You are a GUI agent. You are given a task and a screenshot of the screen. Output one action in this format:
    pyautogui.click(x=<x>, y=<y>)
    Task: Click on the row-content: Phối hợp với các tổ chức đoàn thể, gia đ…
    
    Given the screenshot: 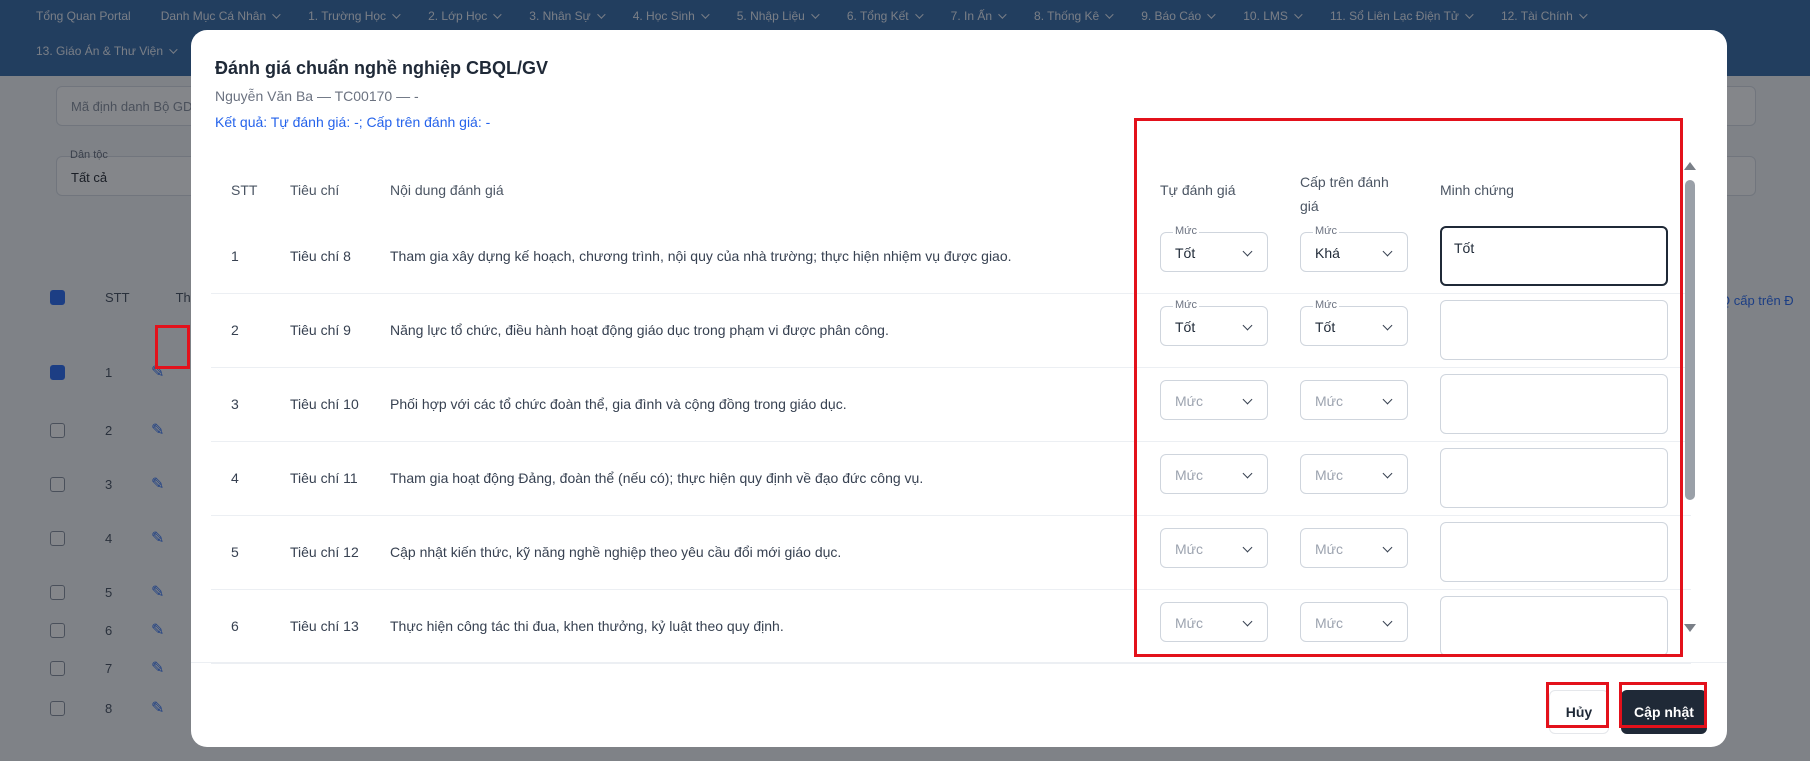 What is the action you would take?
    pyautogui.click(x=618, y=404)
    